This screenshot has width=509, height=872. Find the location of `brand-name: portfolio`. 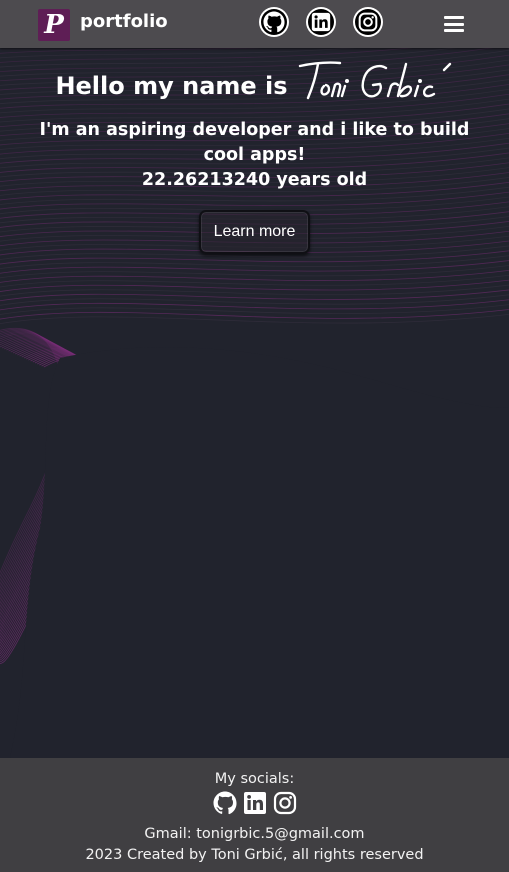

brand-name: portfolio is located at coordinates (124, 21).